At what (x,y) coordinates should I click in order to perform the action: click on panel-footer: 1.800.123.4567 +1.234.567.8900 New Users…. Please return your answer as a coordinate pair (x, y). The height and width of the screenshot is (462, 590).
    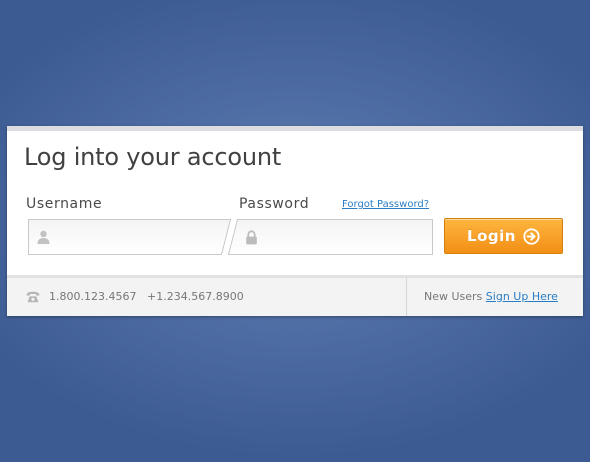
    Looking at the image, I should click on (295, 295).